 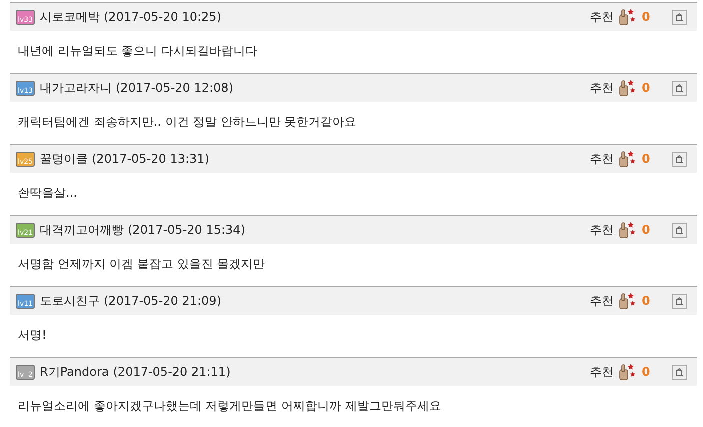 What do you see at coordinates (163, 301) in the screenshot?
I see `comment-time: (2017-05-20 21:09)` at bounding box center [163, 301].